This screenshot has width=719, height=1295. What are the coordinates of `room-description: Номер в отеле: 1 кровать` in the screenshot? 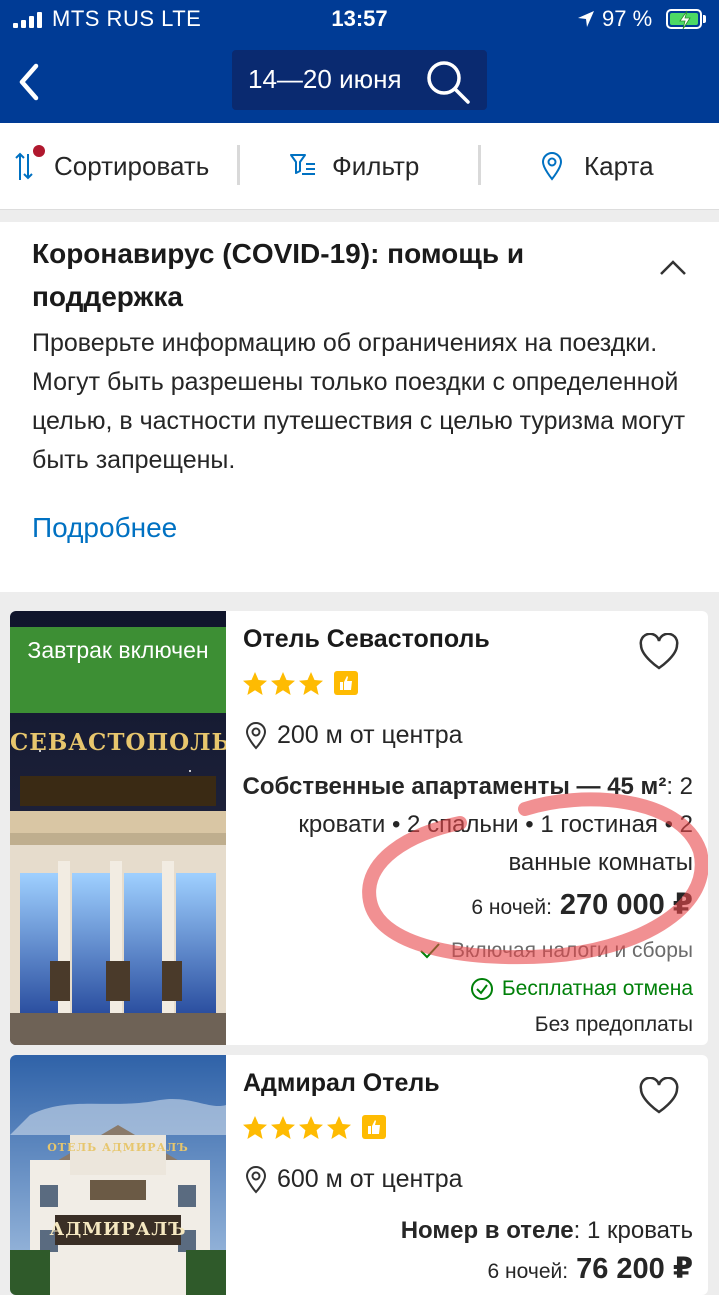 It's located at (463, 1231).